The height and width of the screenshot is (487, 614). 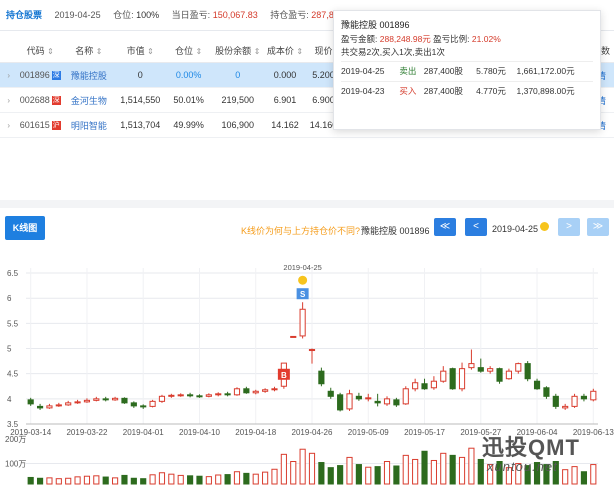 What do you see at coordinates (13, 374) in the screenshot?
I see `y-tick-label: 4.5` at bounding box center [13, 374].